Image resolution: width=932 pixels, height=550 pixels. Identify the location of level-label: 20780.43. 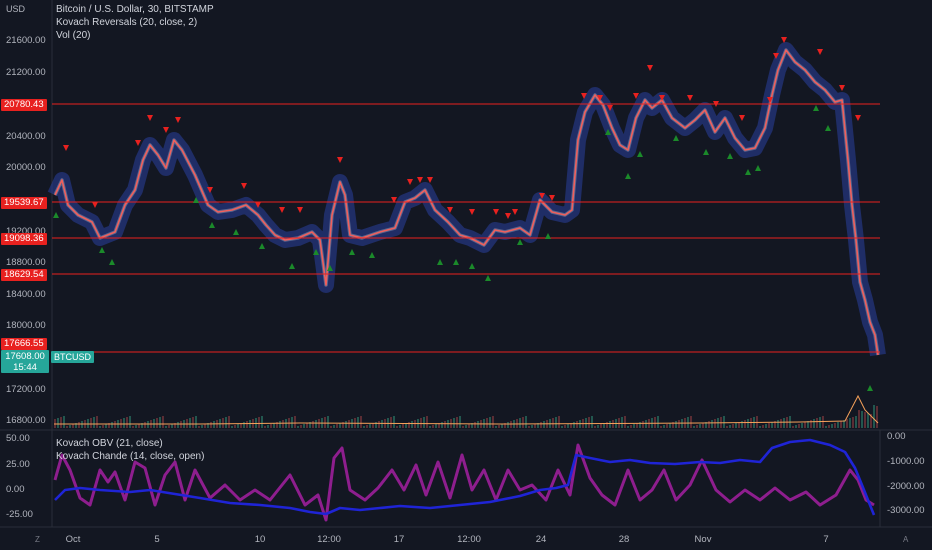
(24, 105).